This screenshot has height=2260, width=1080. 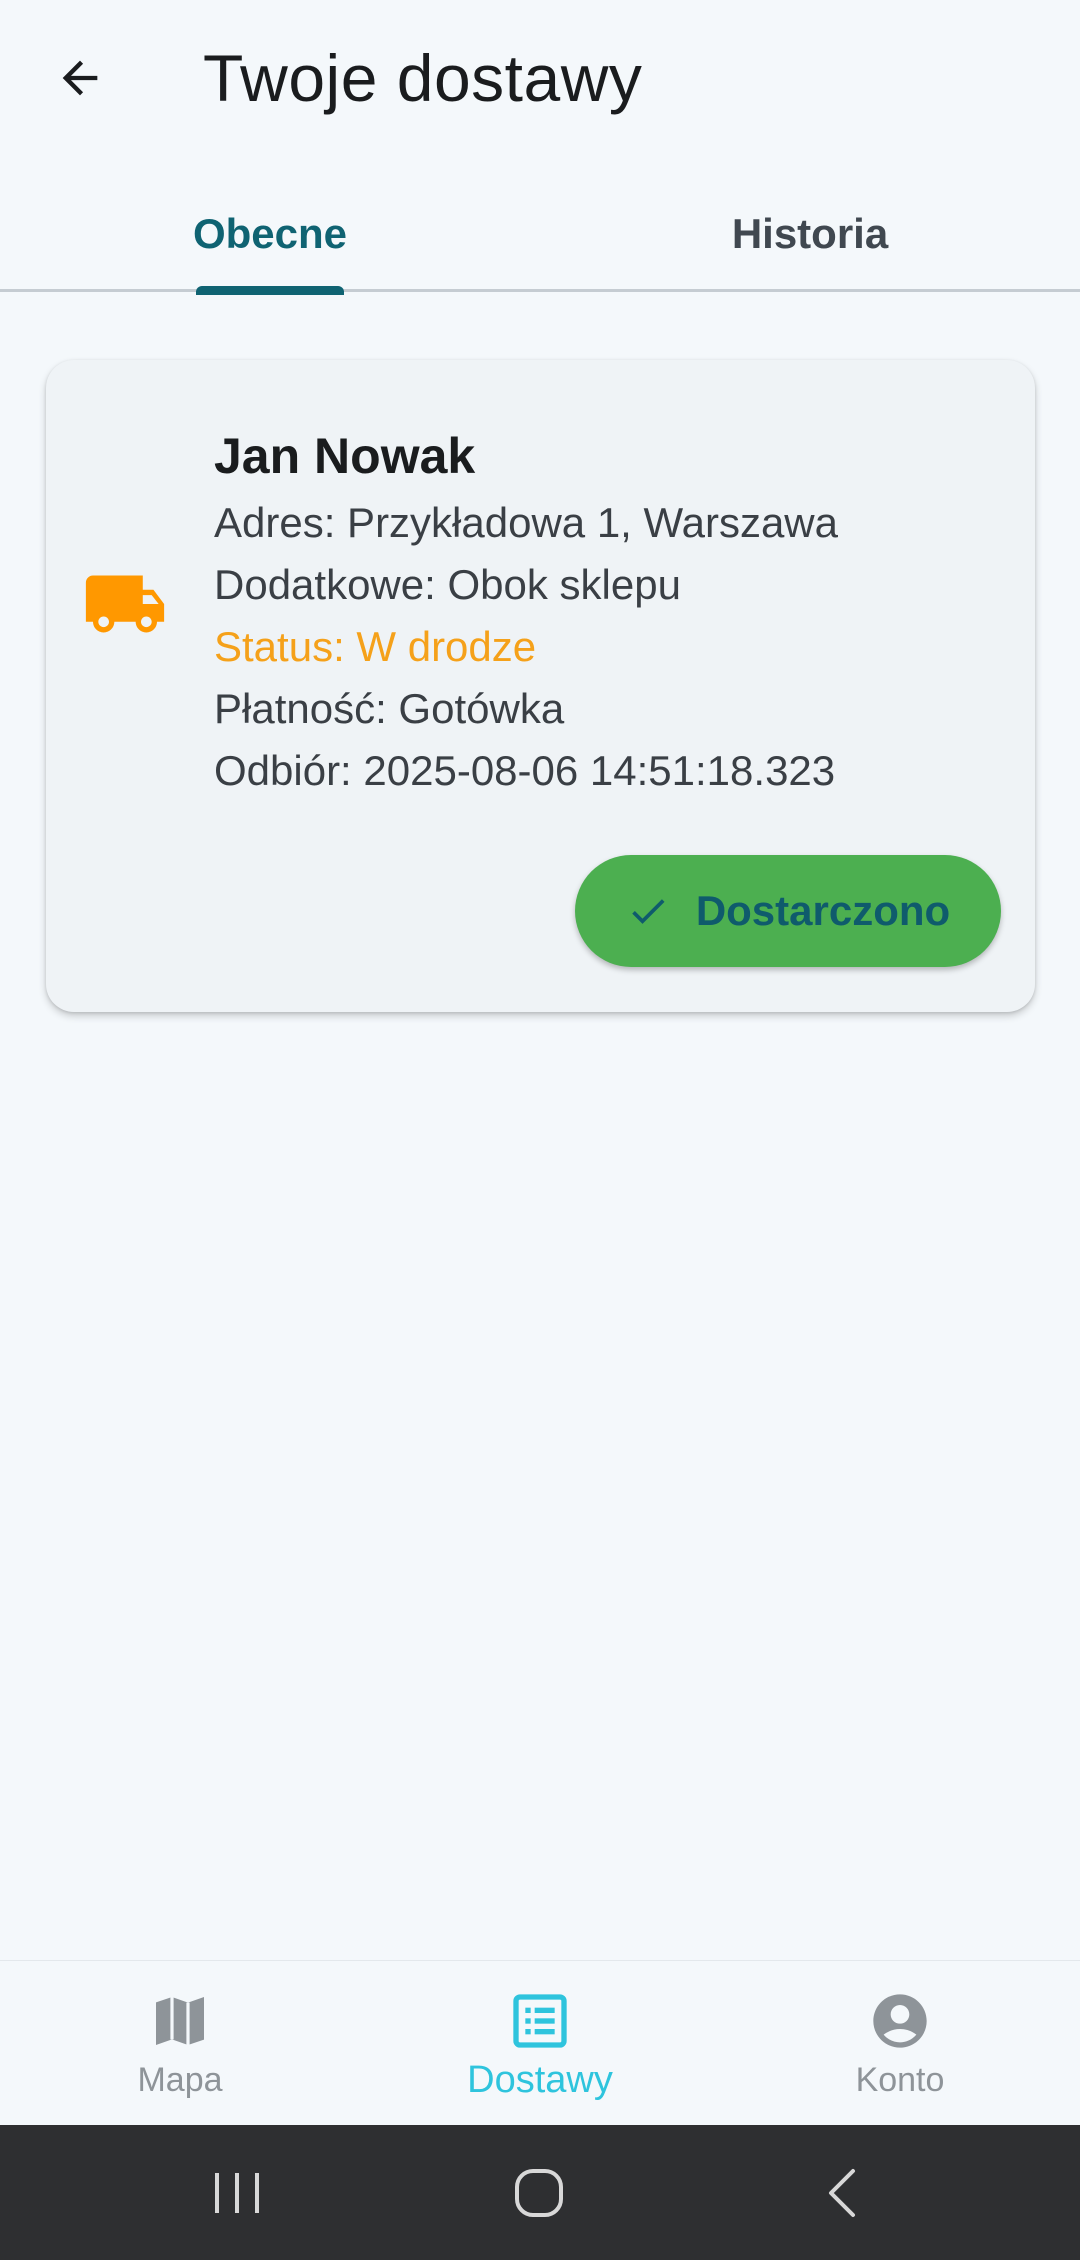 I want to click on page-title: Twoje dostawy, so click(x=423, y=78).